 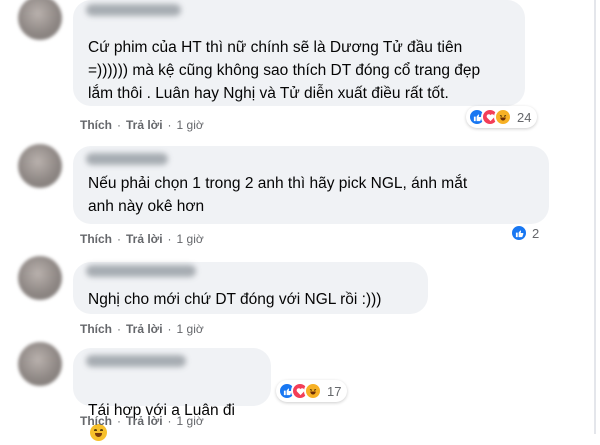 What do you see at coordinates (536, 233) in the screenshot?
I see `reaction-count: 2` at bounding box center [536, 233].